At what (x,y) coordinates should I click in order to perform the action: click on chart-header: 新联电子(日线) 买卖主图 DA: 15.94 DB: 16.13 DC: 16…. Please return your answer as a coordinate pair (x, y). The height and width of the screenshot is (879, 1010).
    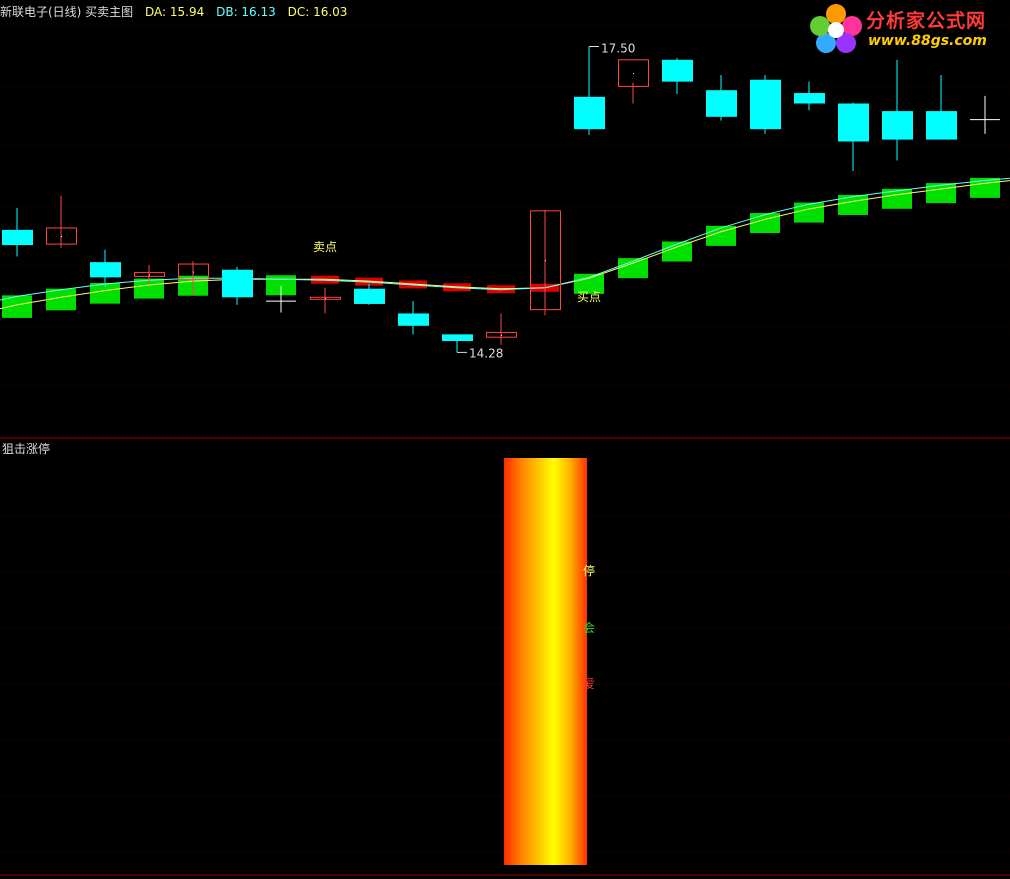
    Looking at the image, I should click on (177, 11).